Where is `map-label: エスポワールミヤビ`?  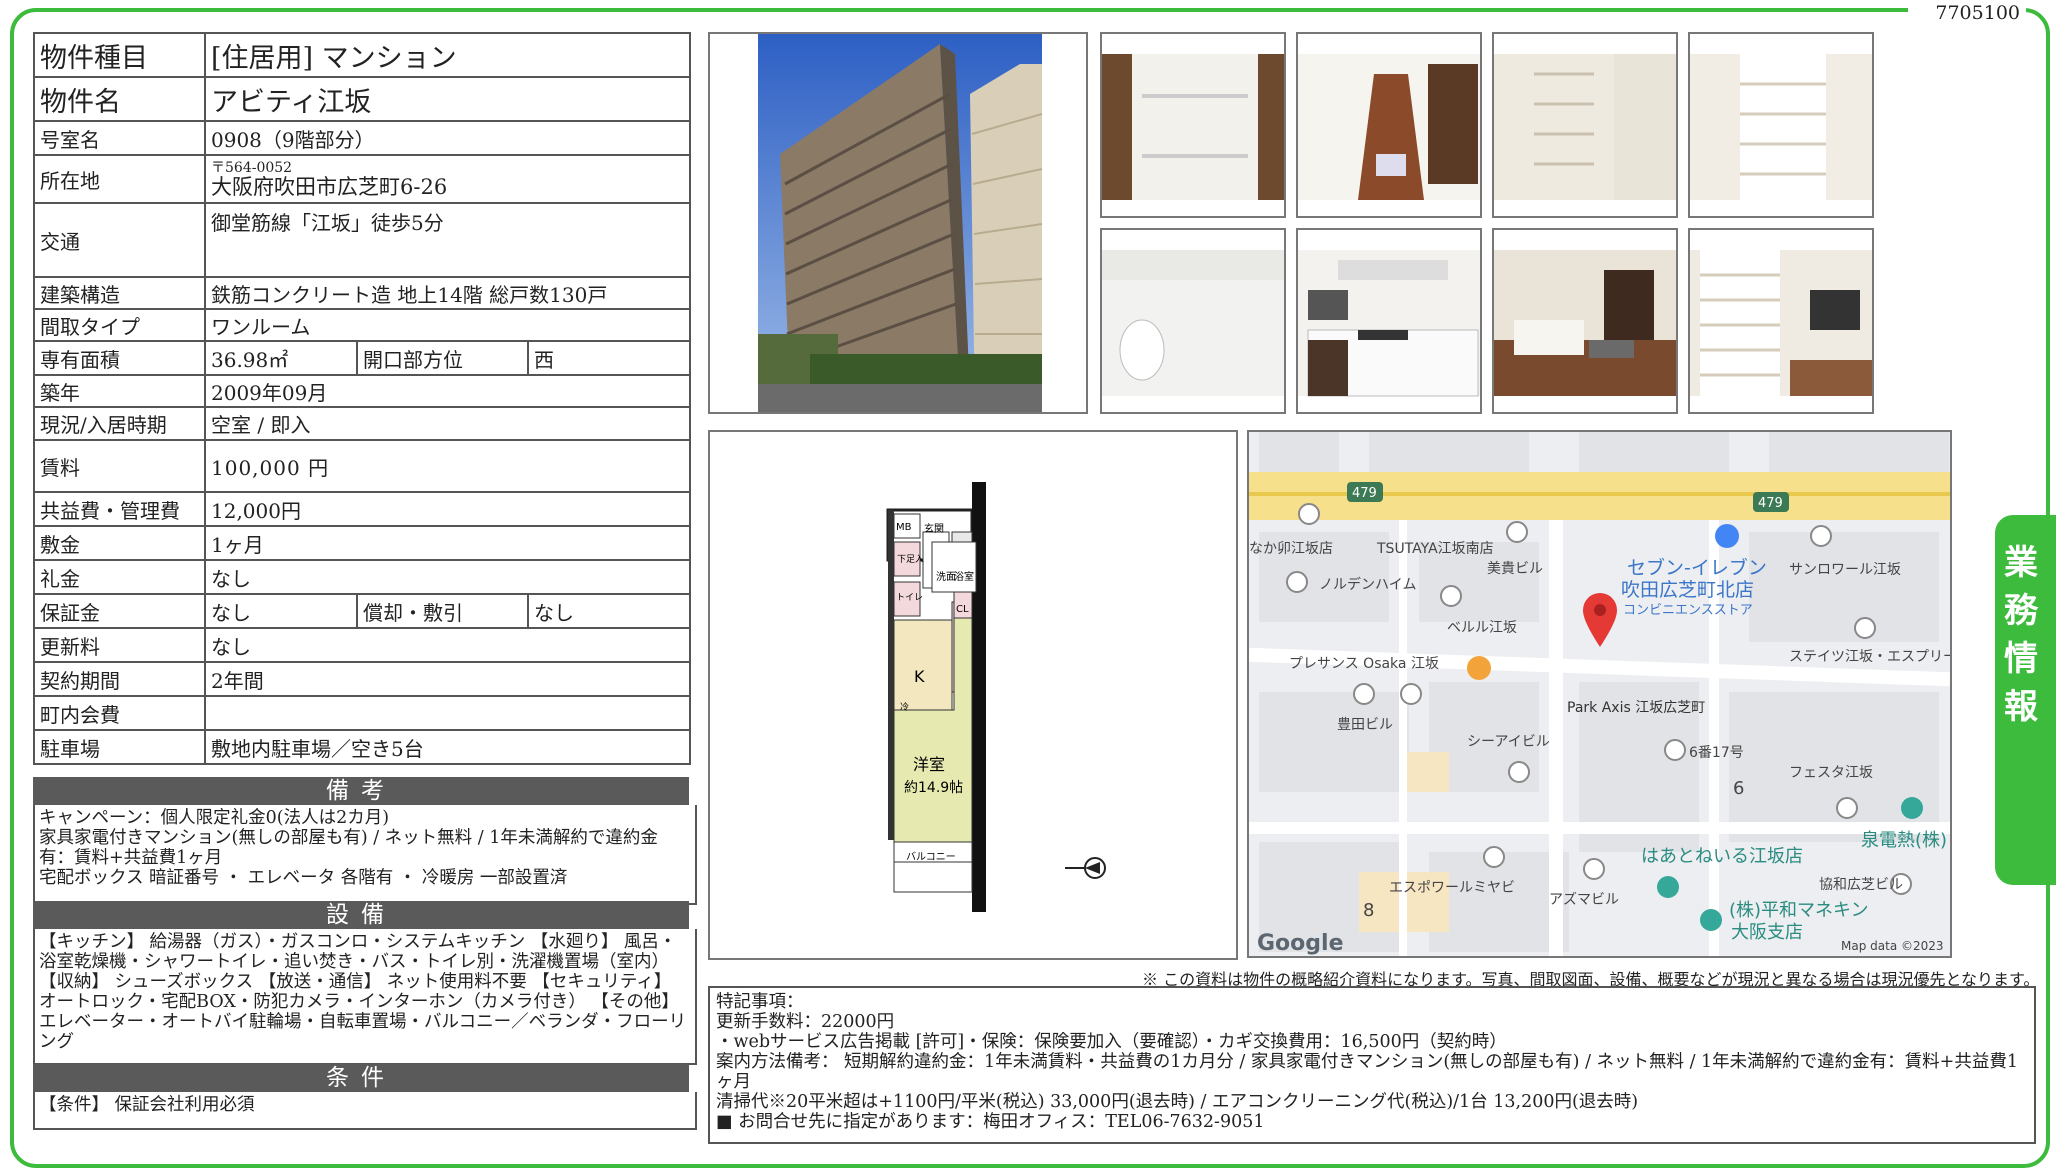
map-label: エスポワールミヤビ is located at coordinates (1452, 888).